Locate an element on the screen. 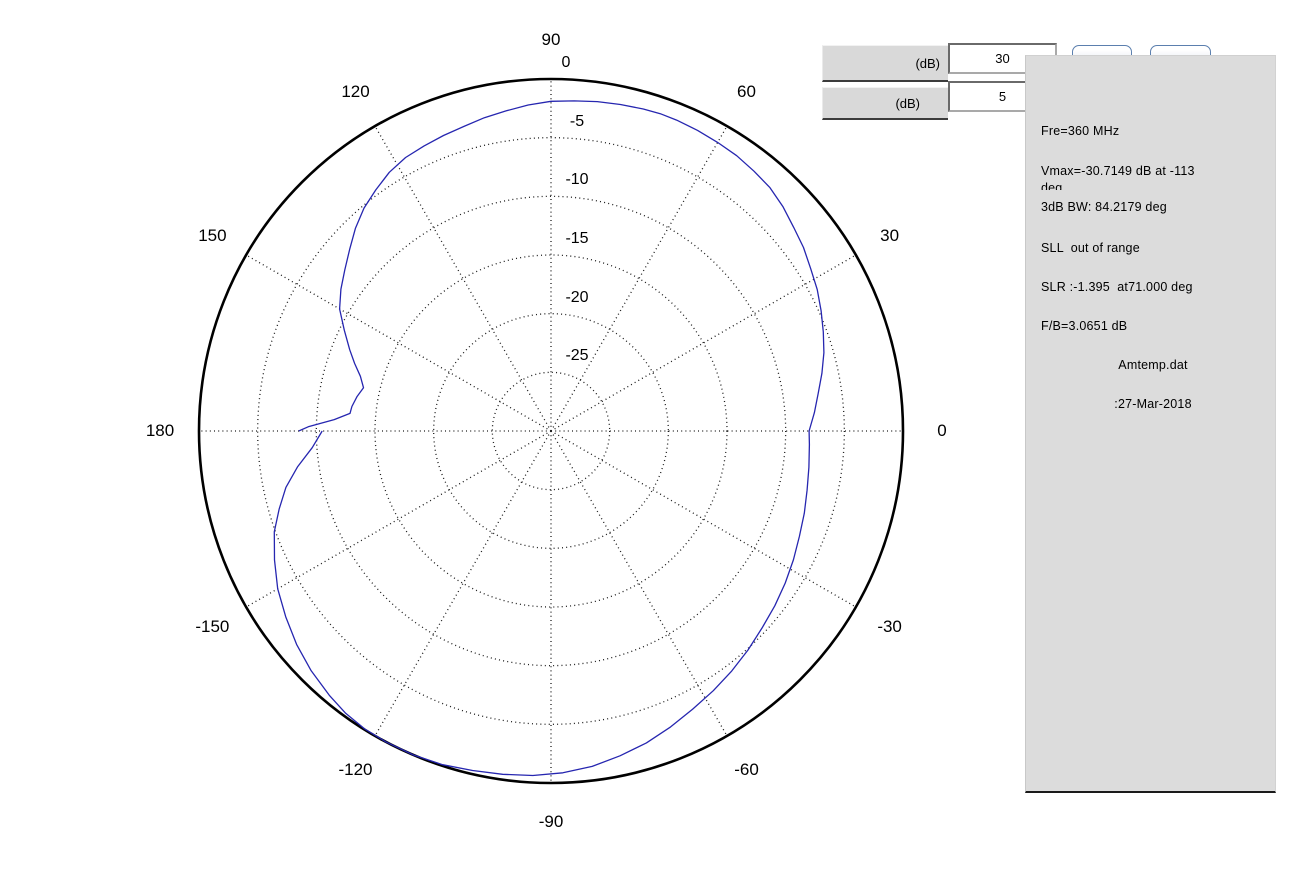  angle-label-150: 150 is located at coordinates (212, 235).